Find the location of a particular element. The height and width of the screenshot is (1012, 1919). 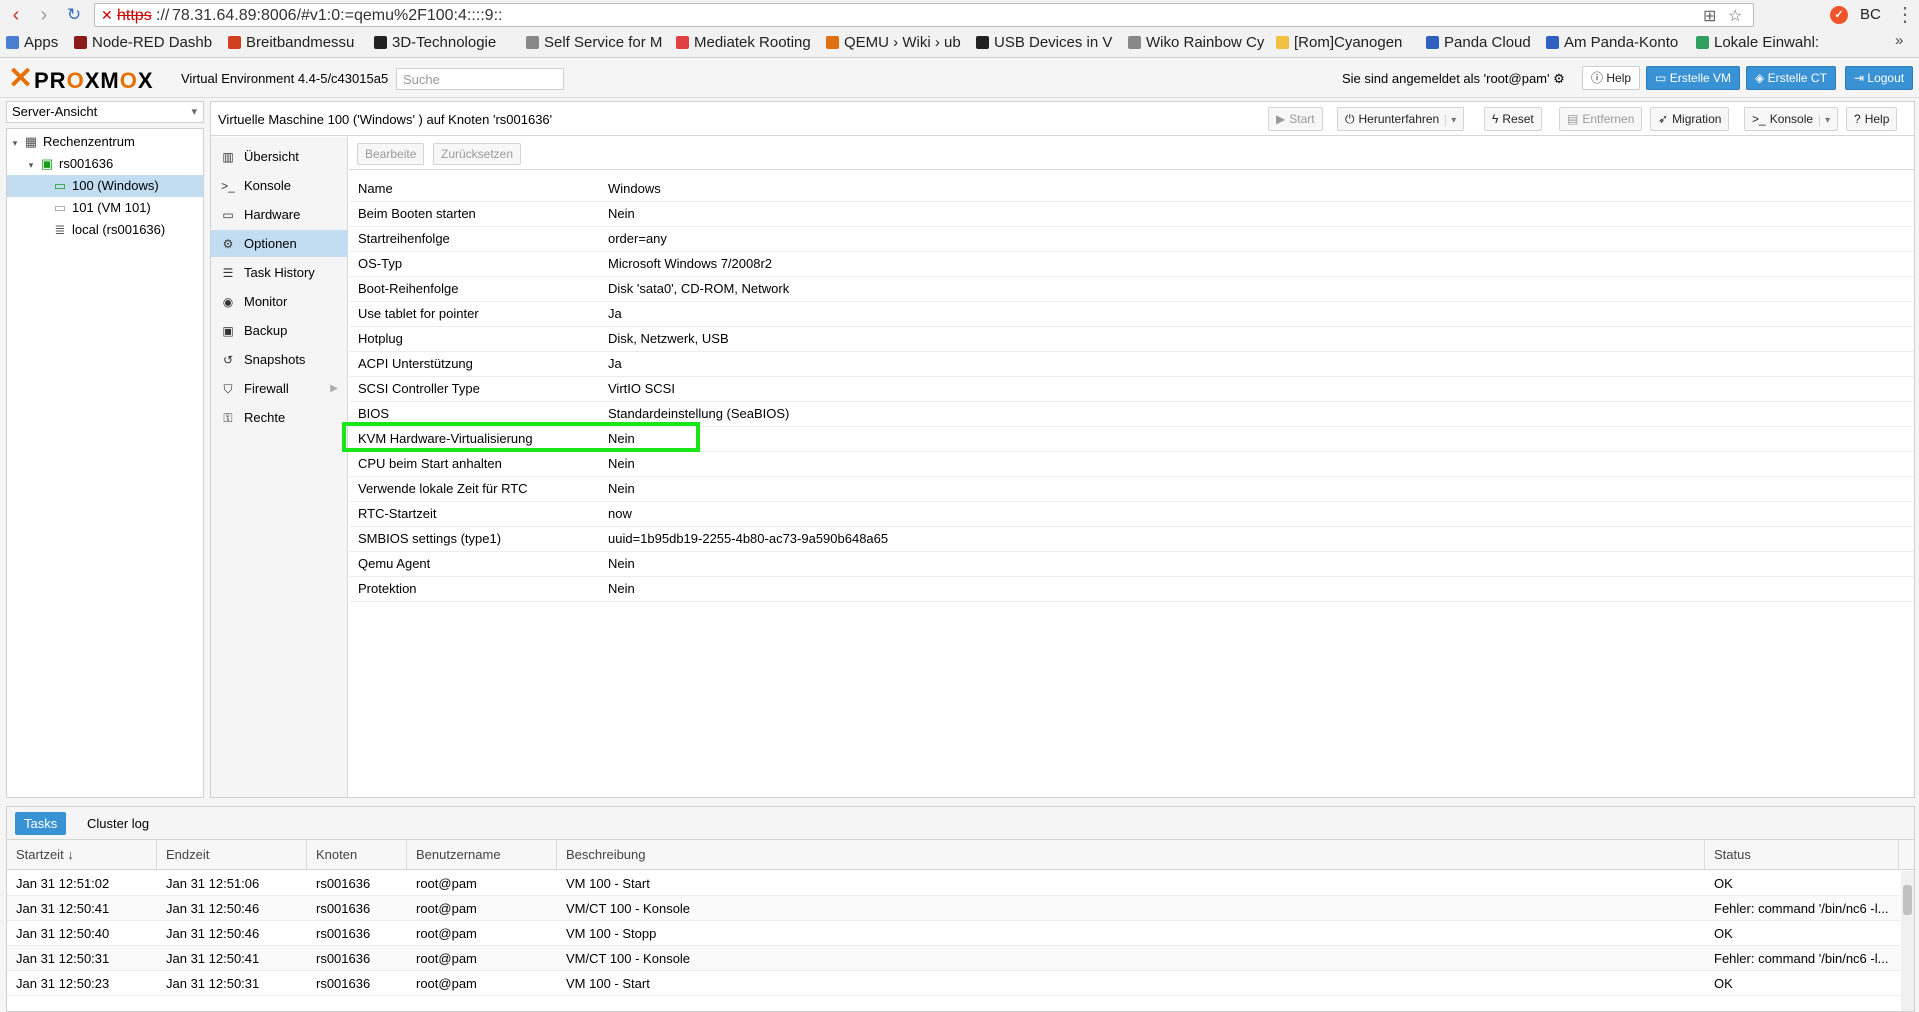

submenu-item-console: >_ Konsole is located at coordinates (279, 185).